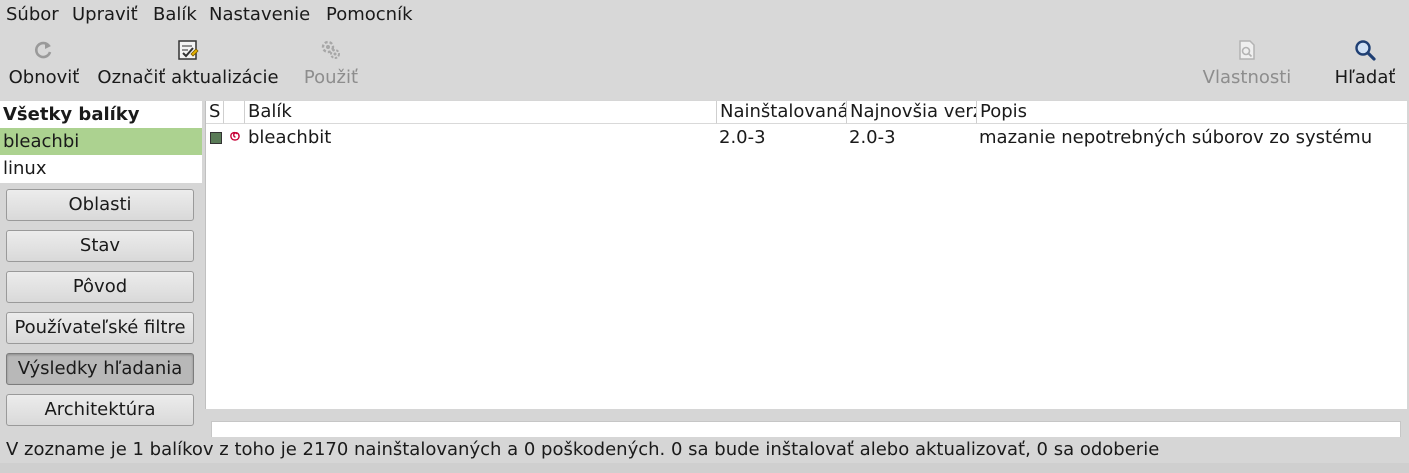 The image size is (1409, 473). What do you see at coordinates (1247, 77) in the screenshot?
I see `properties-label: Vlastnosti` at bounding box center [1247, 77].